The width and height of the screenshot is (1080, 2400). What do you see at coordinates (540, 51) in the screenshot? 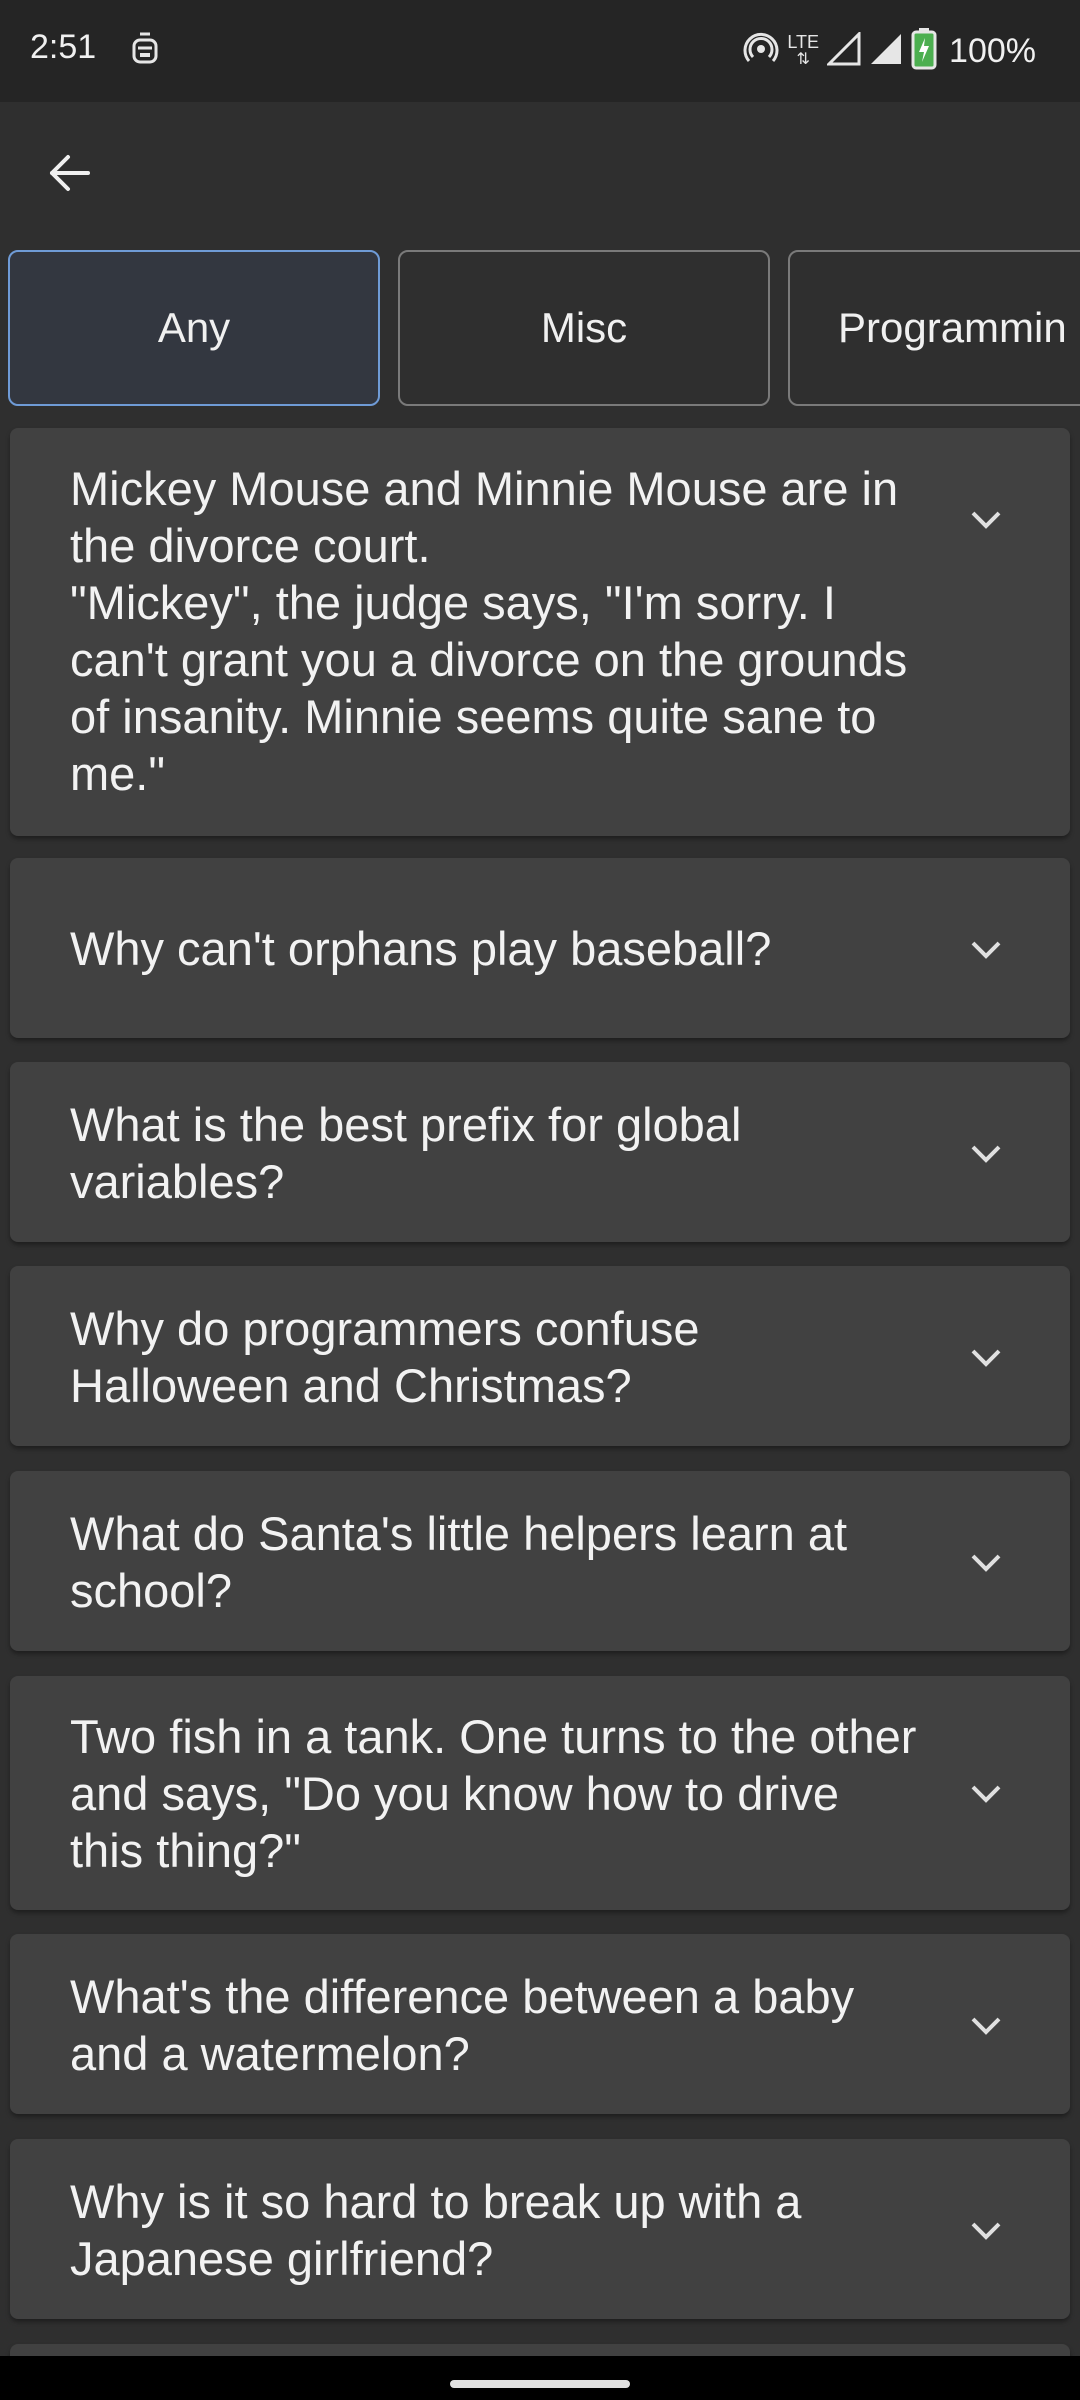
I see `status-bar: 2:51 LTE ⇅ 100%` at bounding box center [540, 51].